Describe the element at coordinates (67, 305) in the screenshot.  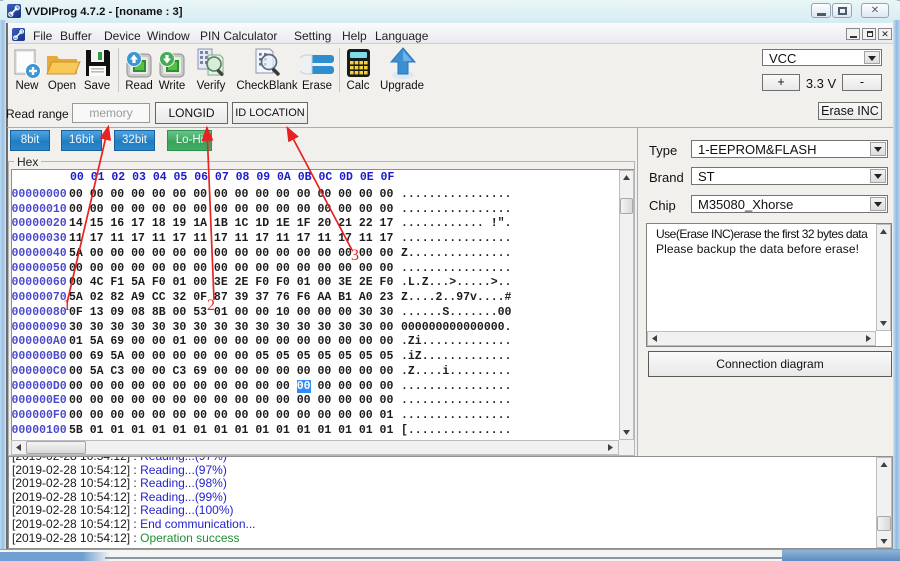
I see `svg-text: 1` at that location.